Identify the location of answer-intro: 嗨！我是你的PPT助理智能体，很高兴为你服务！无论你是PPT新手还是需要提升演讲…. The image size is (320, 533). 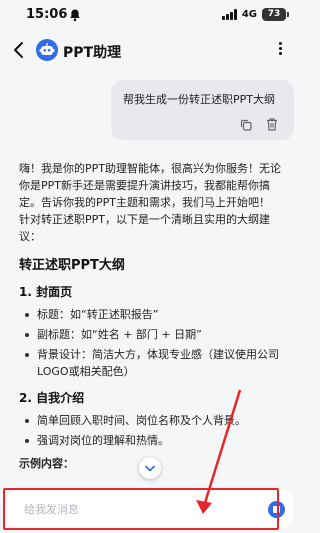
(150, 185).